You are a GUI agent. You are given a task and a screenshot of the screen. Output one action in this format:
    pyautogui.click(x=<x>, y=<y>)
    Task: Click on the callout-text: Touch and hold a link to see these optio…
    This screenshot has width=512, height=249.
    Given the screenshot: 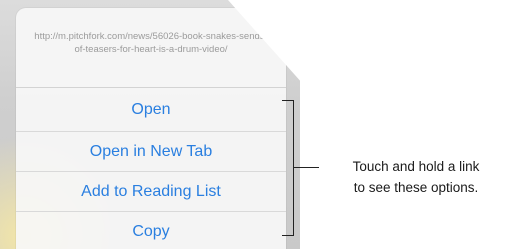 What is the action you would take?
    pyautogui.click(x=416, y=177)
    